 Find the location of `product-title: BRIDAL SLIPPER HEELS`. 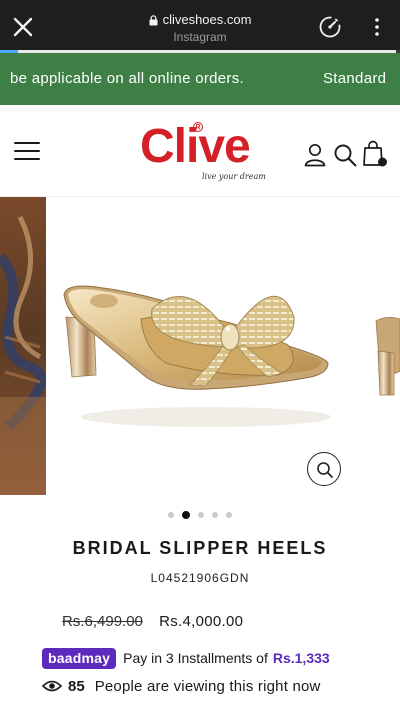

product-title: BRIDAL SLIPPER HEELS is located at coordinates (200, 548).